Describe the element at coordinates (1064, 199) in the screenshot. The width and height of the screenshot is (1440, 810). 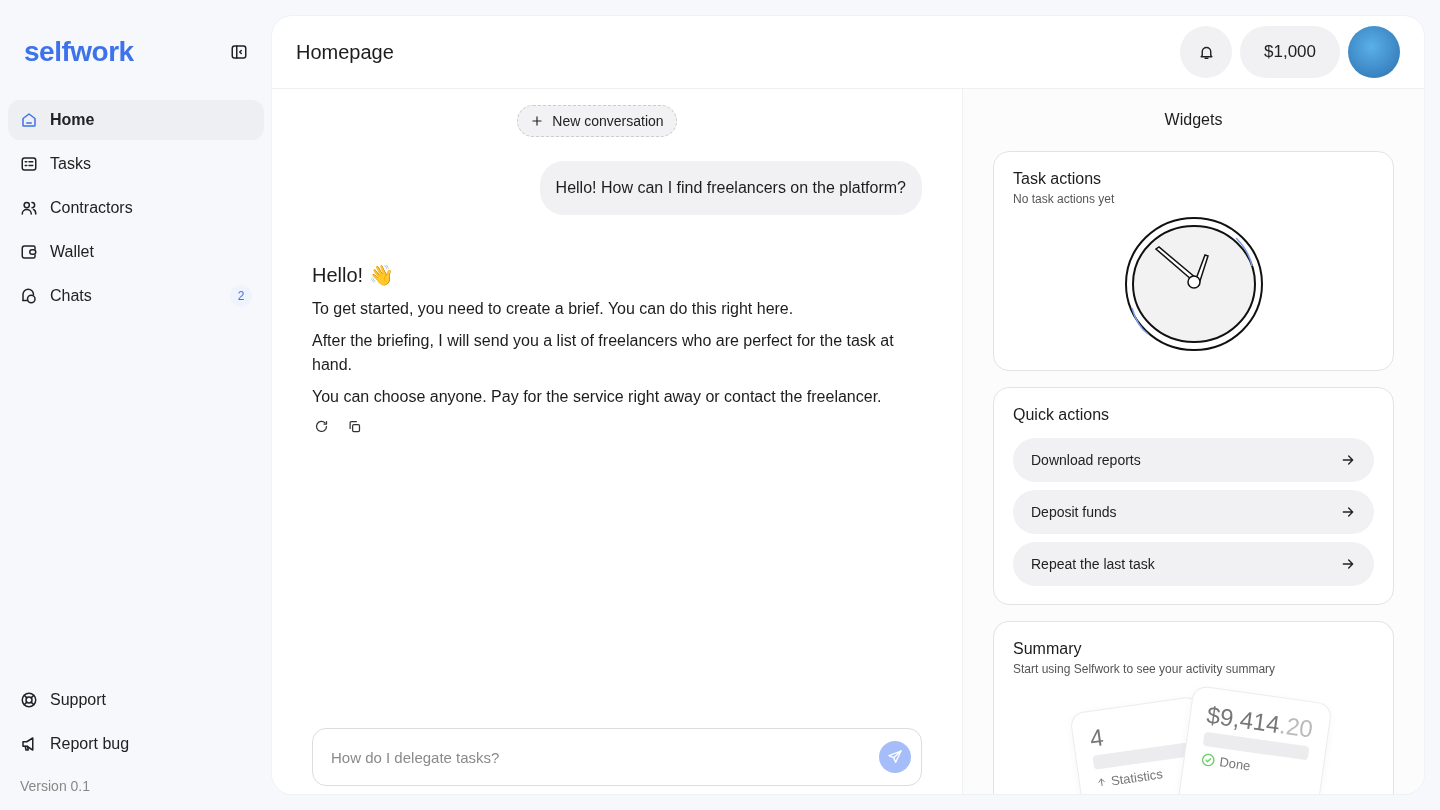
I see `card-subtitle: No task actions yet` at that location.